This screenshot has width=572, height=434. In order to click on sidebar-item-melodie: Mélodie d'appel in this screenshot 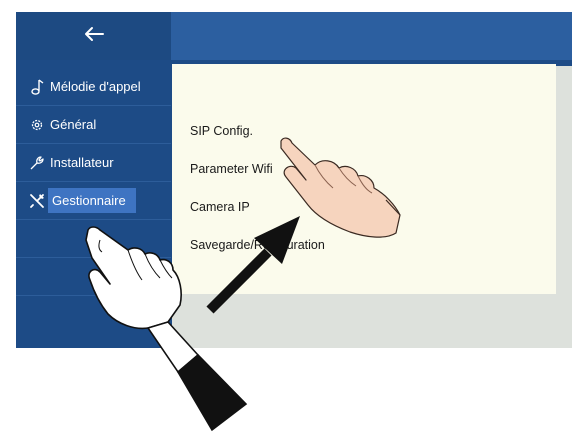, I will do `click(93, 87)`.